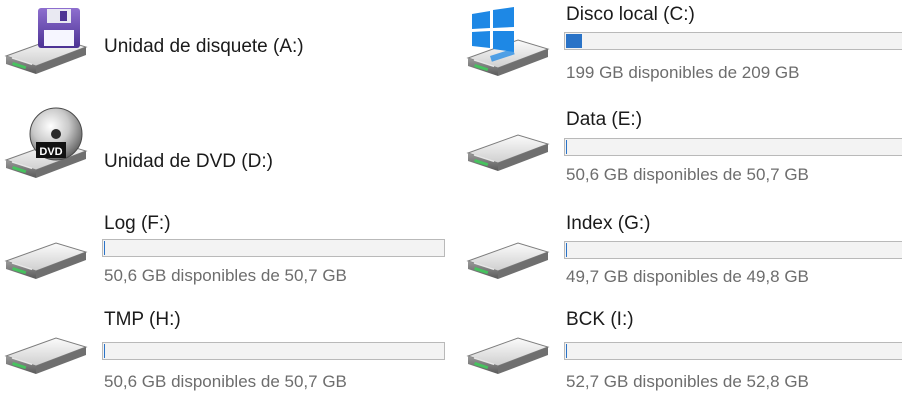 The width and height of the screenshot is (902, 397). What do you see at coordinates (600, 319) in the screenshot?
I see `drive-name: BCK (I:)` at bounding box center [600, 319].